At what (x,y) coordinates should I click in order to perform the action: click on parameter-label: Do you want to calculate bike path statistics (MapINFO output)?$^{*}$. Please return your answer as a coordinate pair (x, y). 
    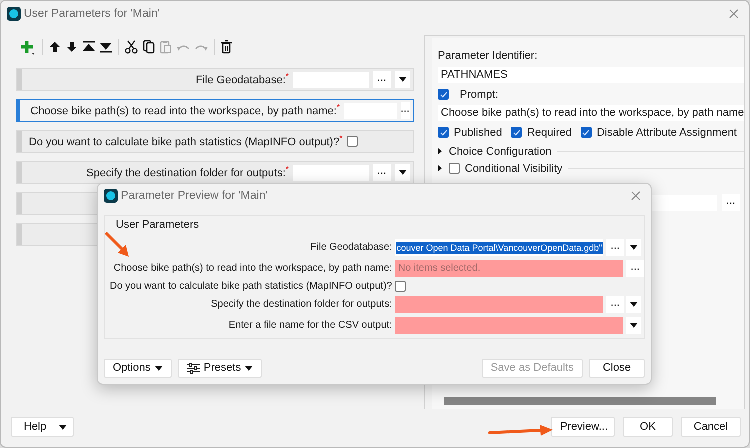
    Looking at the image, I should click on (186, 141).